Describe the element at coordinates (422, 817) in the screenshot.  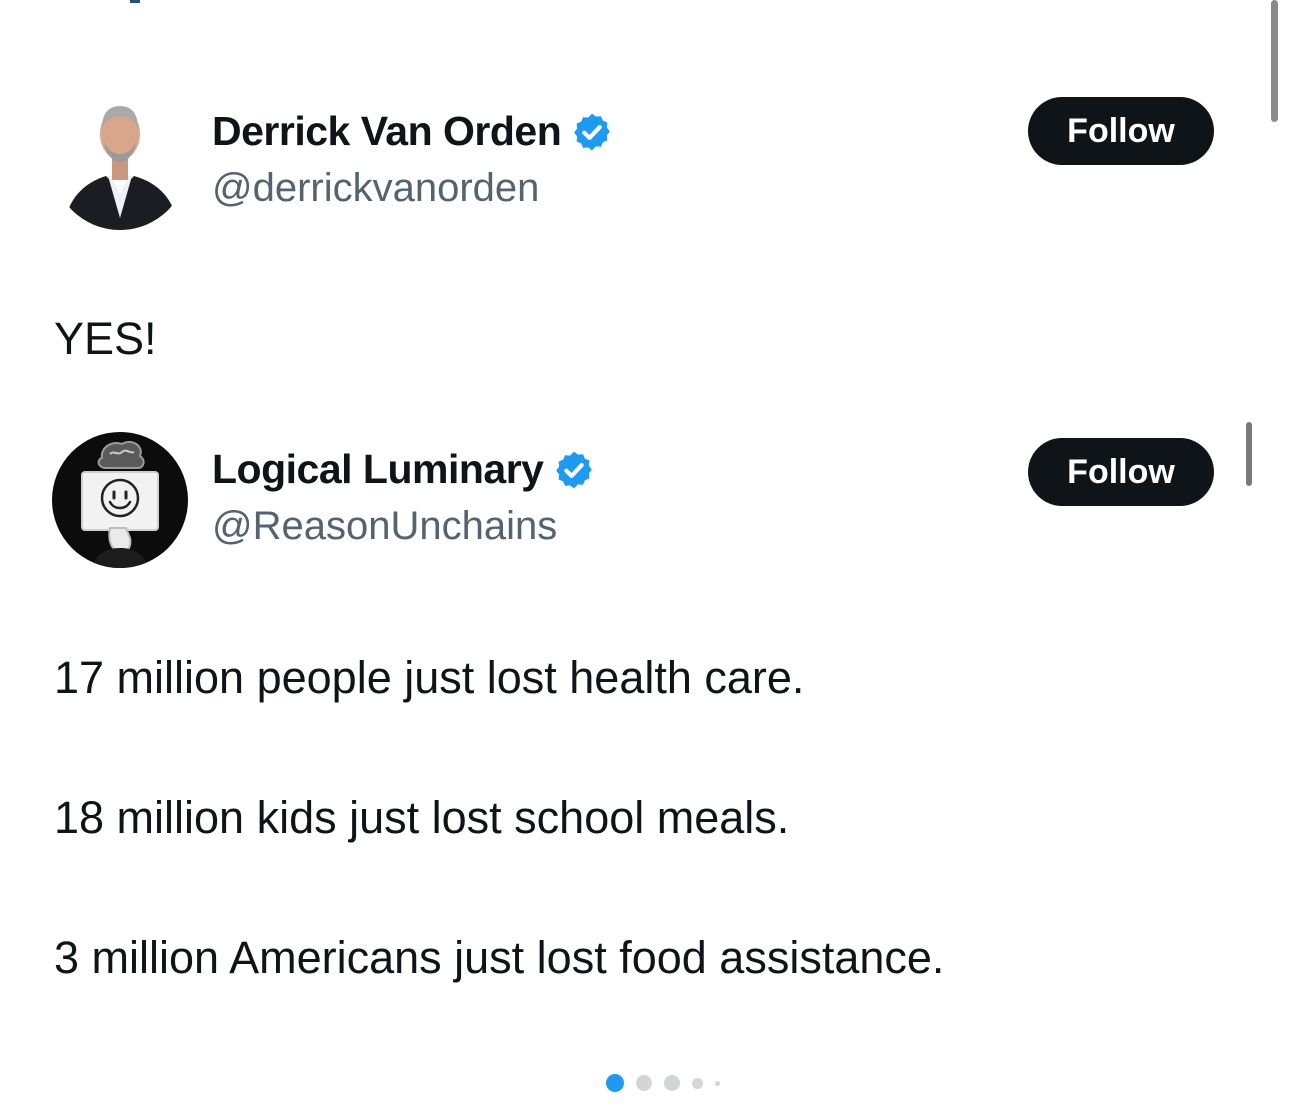
I see `post-text-line: 18 million kids just lost school meals.` at that location.